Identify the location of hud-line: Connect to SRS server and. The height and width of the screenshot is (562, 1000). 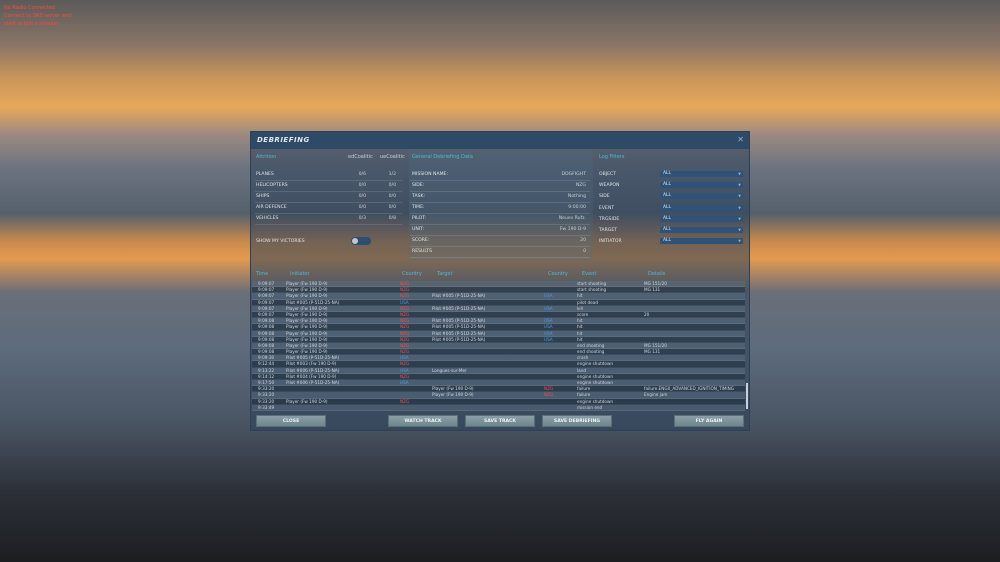
(38, 16).